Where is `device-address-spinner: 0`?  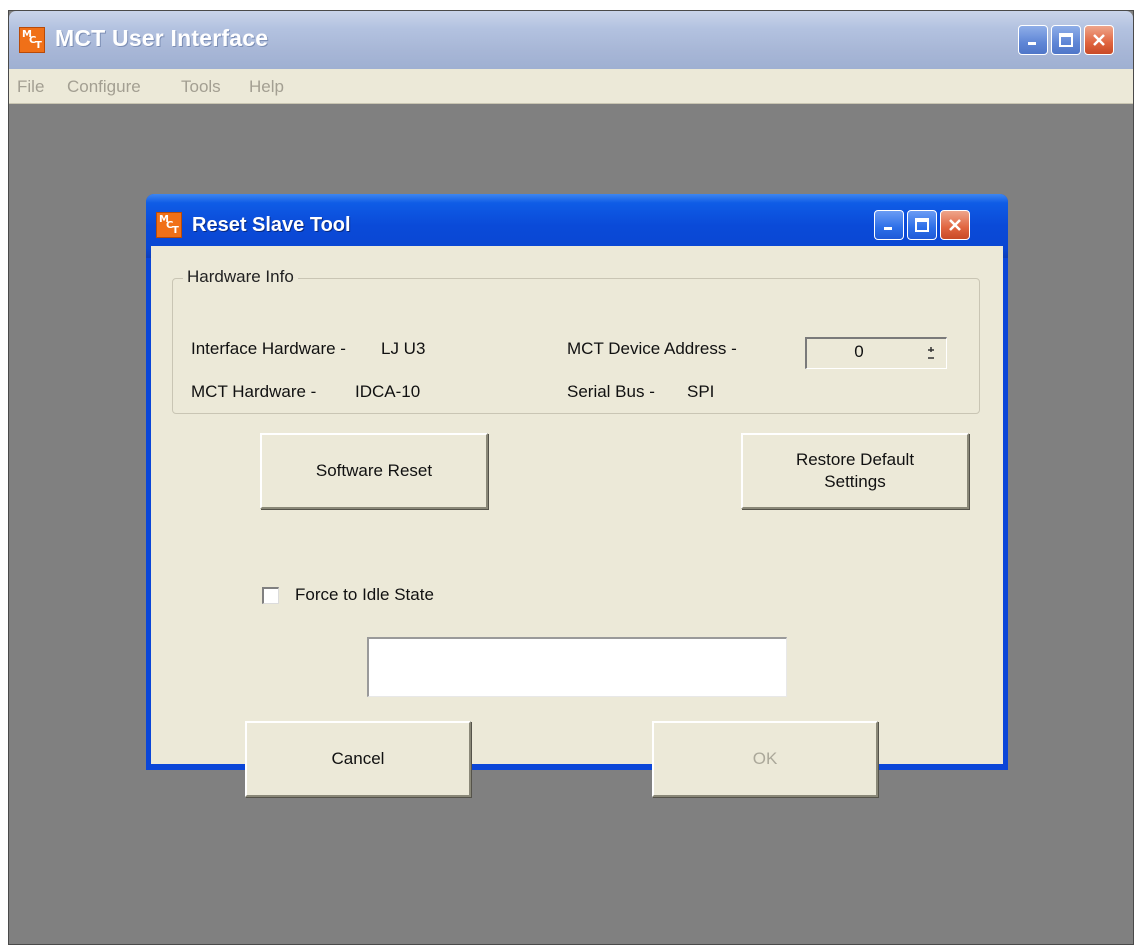
device-address-spinner: 0 is located at coordinates (876, 353).